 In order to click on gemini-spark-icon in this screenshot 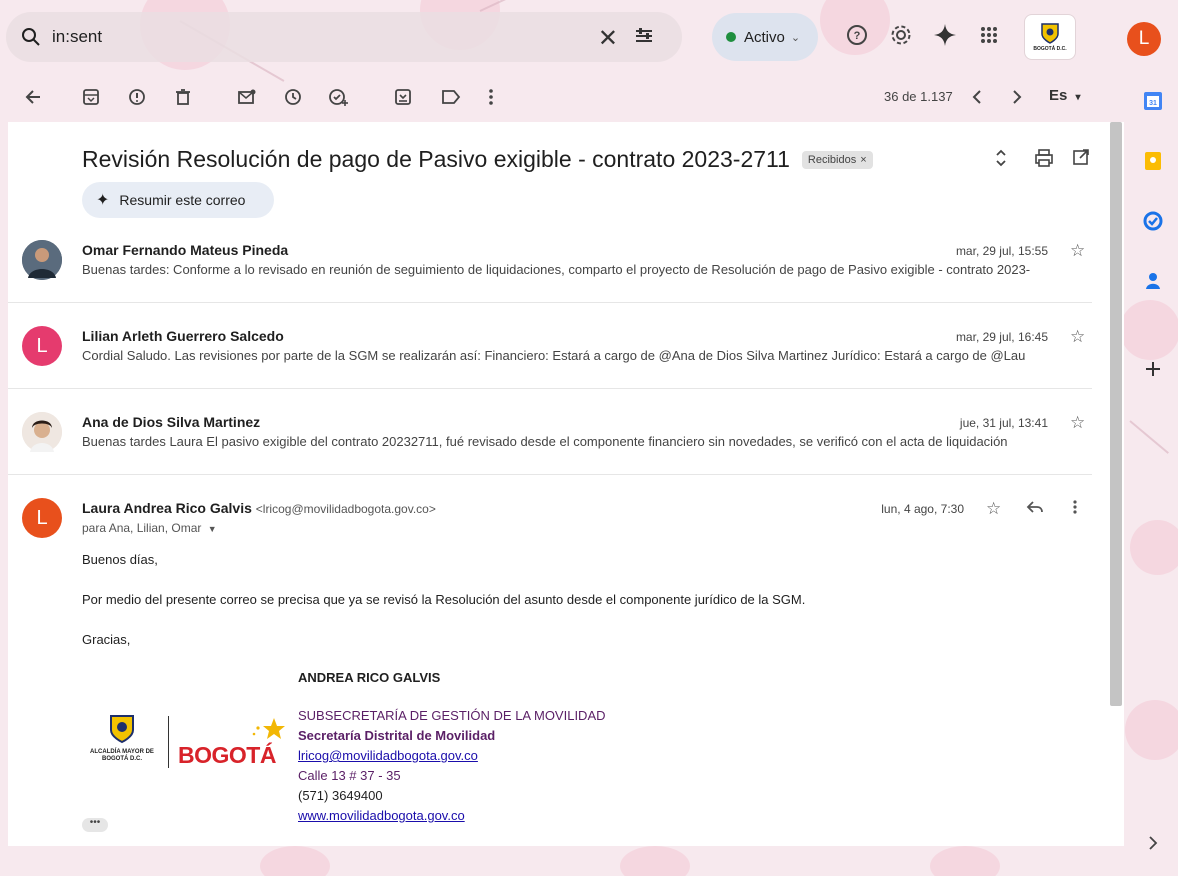, I will do `click(945, 35)`.